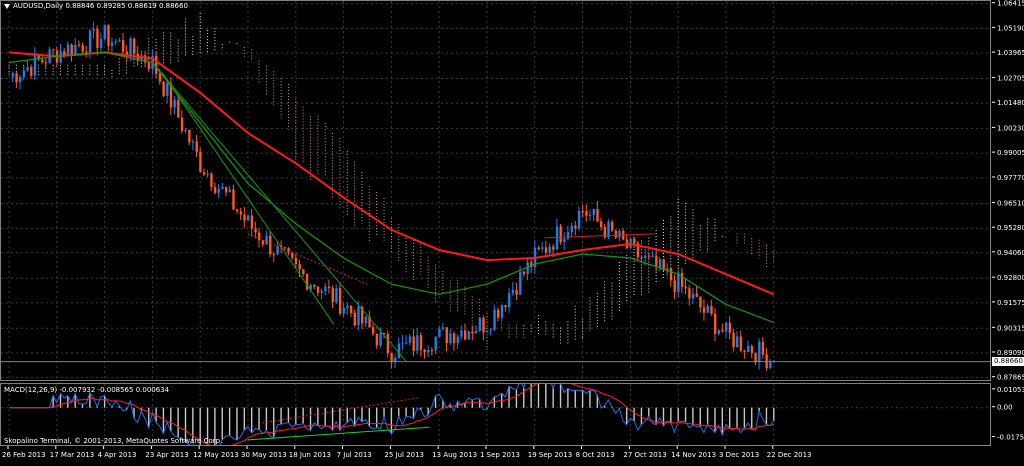 This screenshot has width=1024, height=466. I want to click on time-label: 25 Jul 2013, so click(404, 455).